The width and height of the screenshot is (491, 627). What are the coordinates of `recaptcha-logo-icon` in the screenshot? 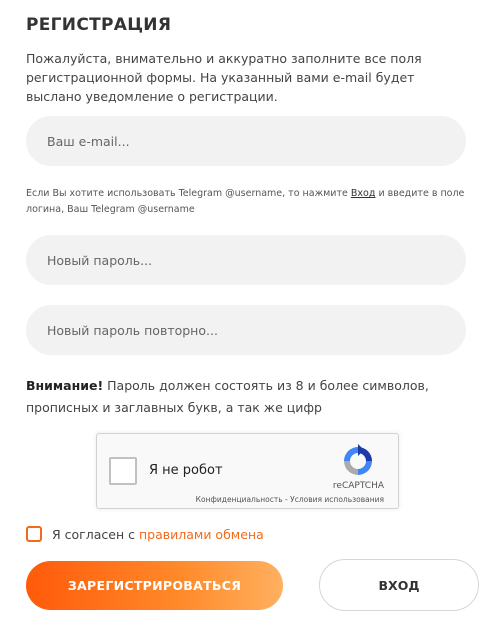 It's located at (358, 459).